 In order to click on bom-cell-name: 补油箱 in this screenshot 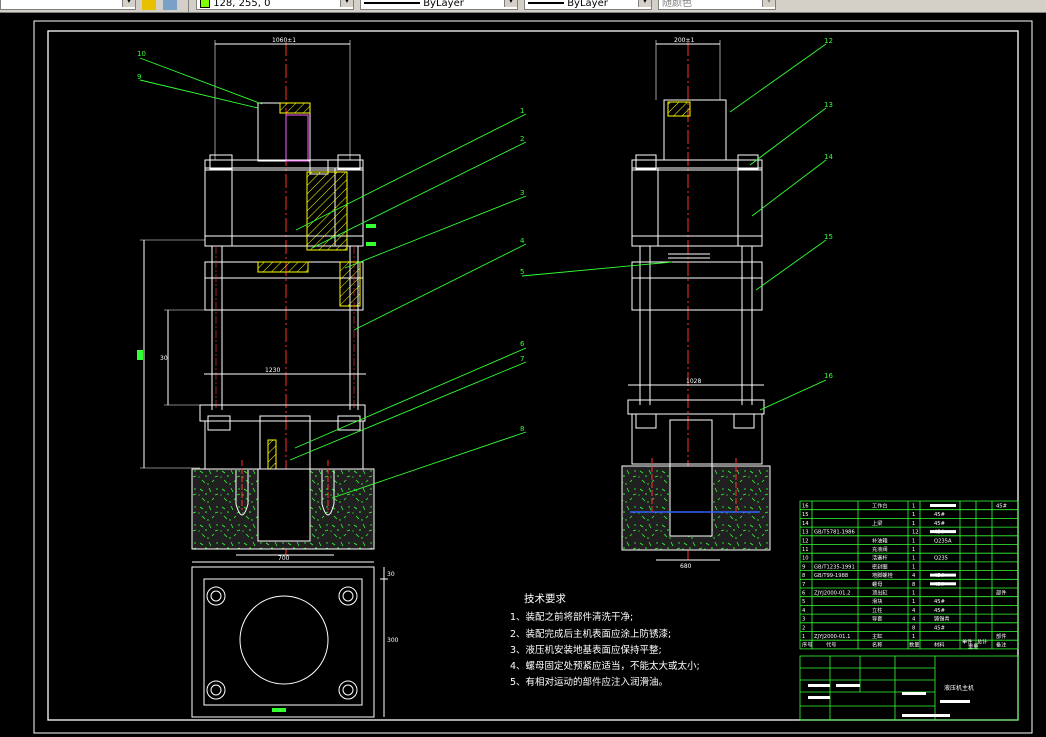, I will do `click(880, 540)`.